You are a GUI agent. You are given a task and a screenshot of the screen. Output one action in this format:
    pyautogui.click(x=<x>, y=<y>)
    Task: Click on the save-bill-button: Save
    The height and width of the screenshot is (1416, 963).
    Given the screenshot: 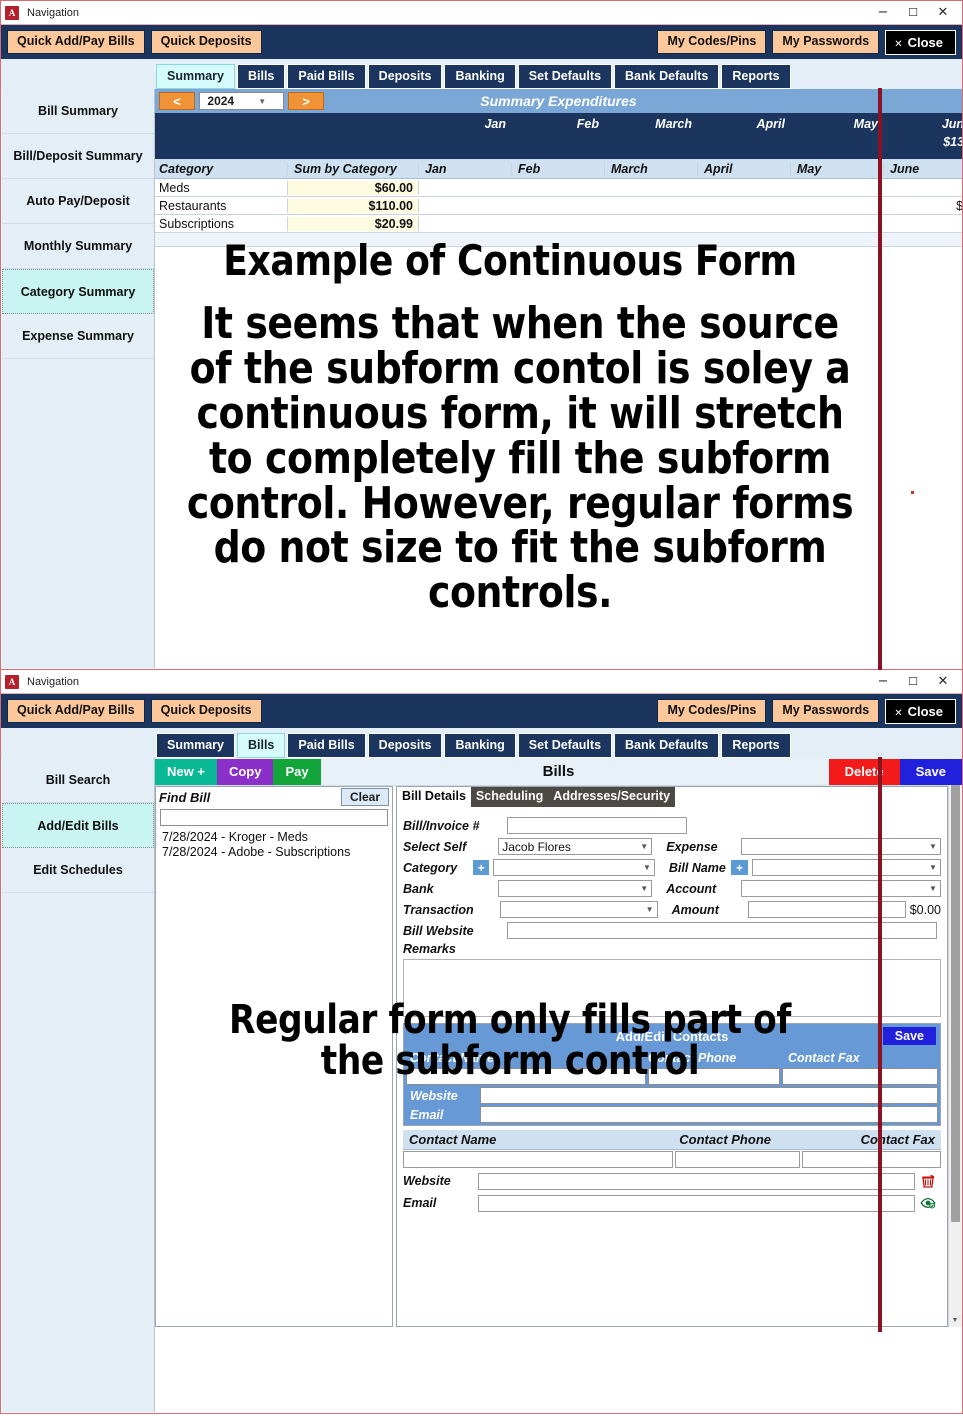 What is the action you would take?
    pyautogui.click(x=930, y=771)
    